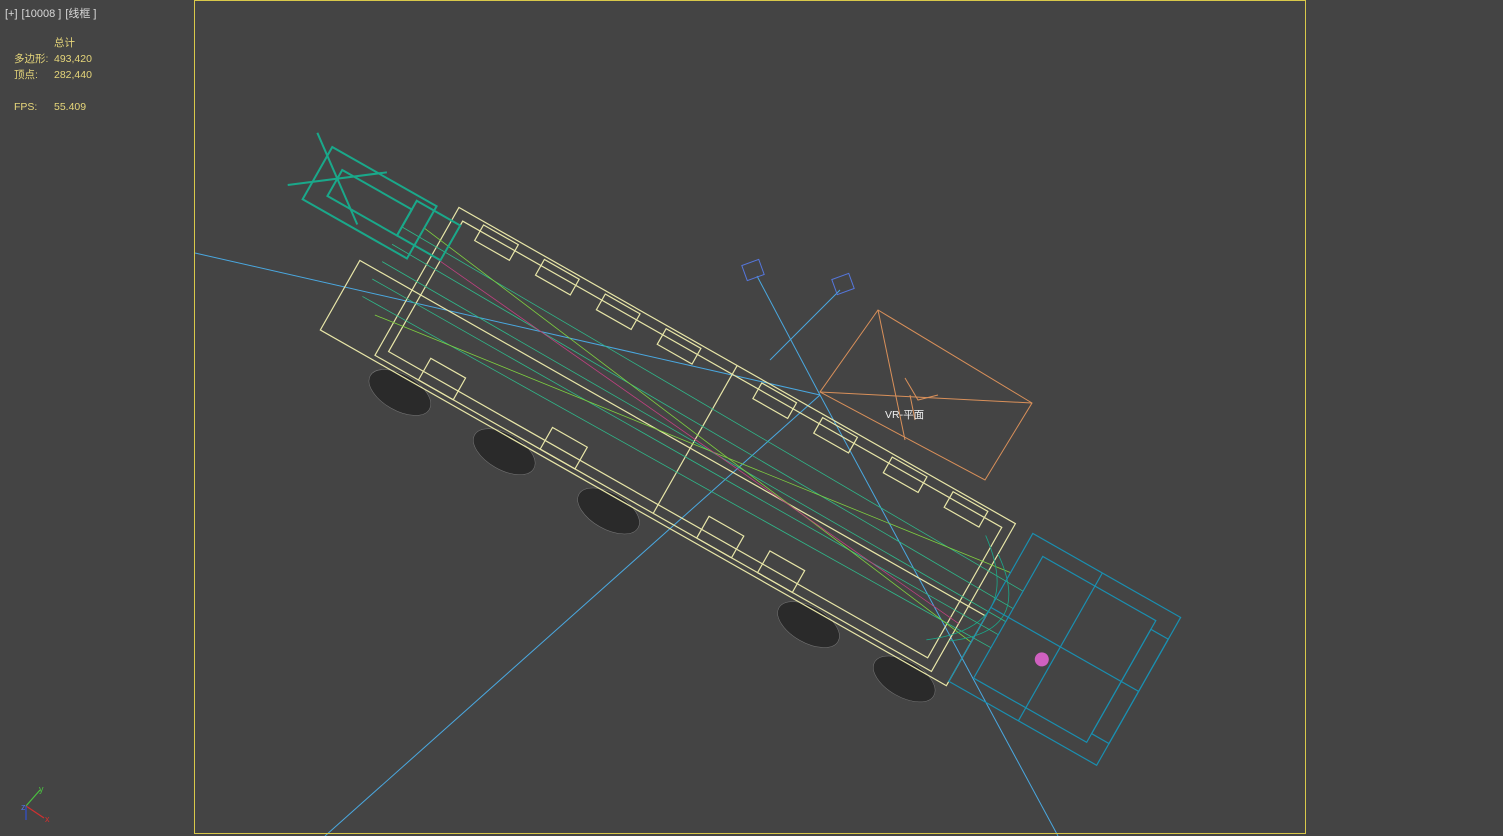 Image resolution: width=1503 pixels, height=836 pixels. What do you see at coordinates (47, 819) in the screenshot?
I see `gizmo-x-label: x` at bounding box center [47, 819].